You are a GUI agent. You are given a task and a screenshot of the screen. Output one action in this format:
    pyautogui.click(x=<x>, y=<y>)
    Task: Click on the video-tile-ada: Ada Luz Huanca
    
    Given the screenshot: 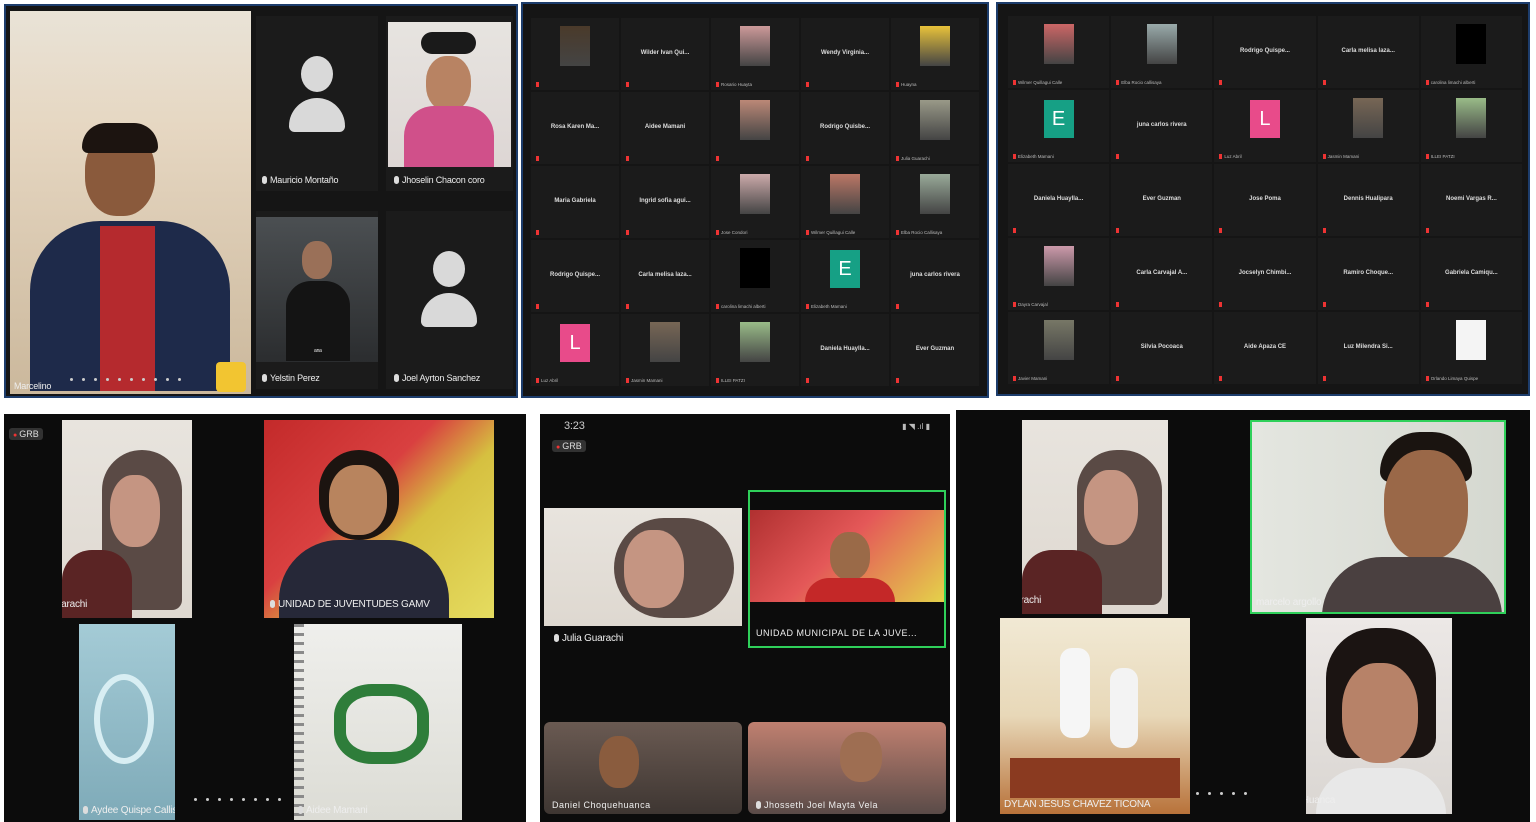 What is the action you would take?
    pyautogui.click(x=1379, y=716)
    